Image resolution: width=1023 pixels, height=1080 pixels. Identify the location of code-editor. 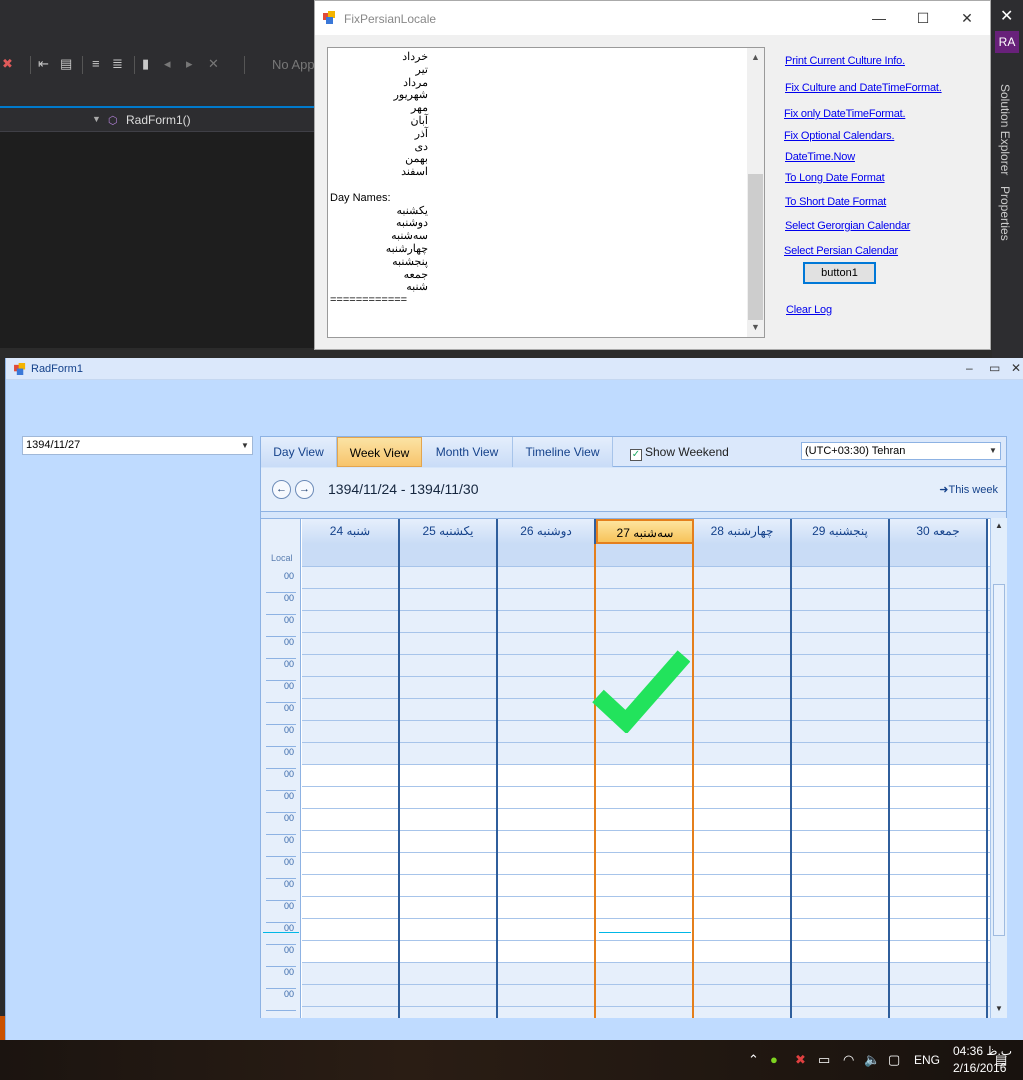
(157, 240).